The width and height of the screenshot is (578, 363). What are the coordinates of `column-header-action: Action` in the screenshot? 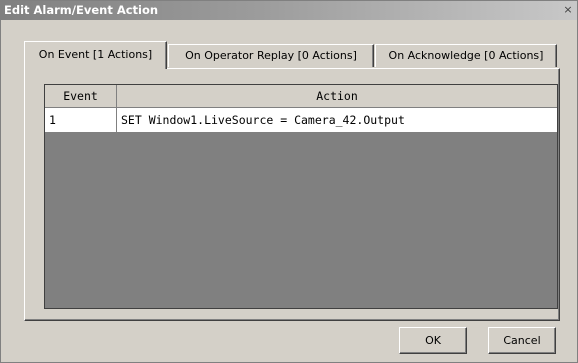 It's located at (337, 96).